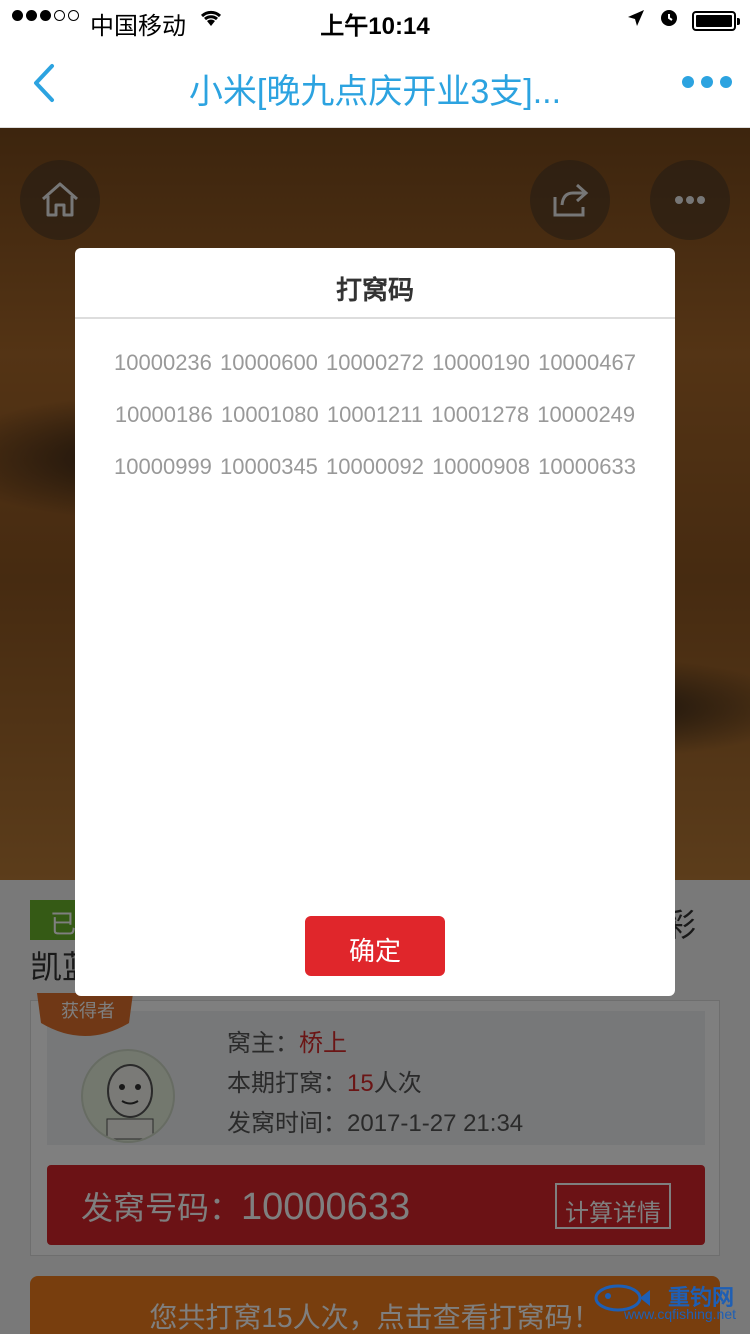 This screenshot has width=750, height=1334. What do you see at coordinates (163, 362) in the screenshot?
I see `code-item: 10000236` at bounding box center [163, 362].